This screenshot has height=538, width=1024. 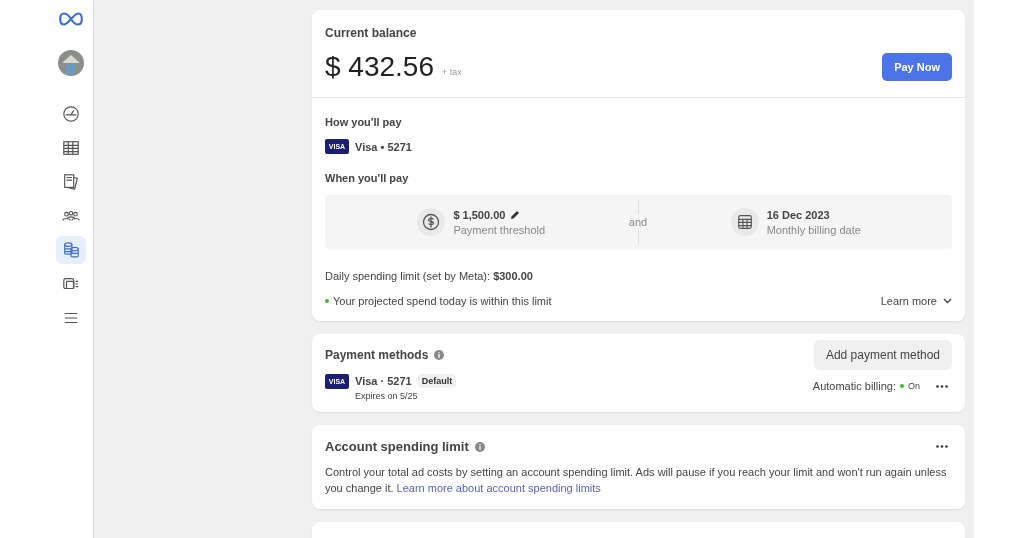 I want to click on card-title: Payment methods, so click(x=377, y=355).